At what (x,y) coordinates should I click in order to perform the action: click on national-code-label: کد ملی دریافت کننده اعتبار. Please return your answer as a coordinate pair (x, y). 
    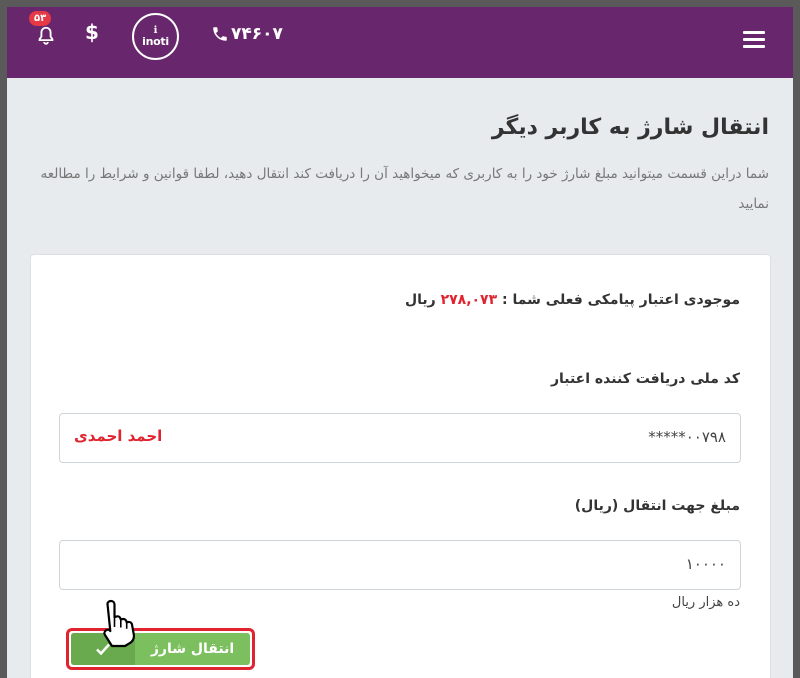
    Looking at the image, I should click on (645, 379).